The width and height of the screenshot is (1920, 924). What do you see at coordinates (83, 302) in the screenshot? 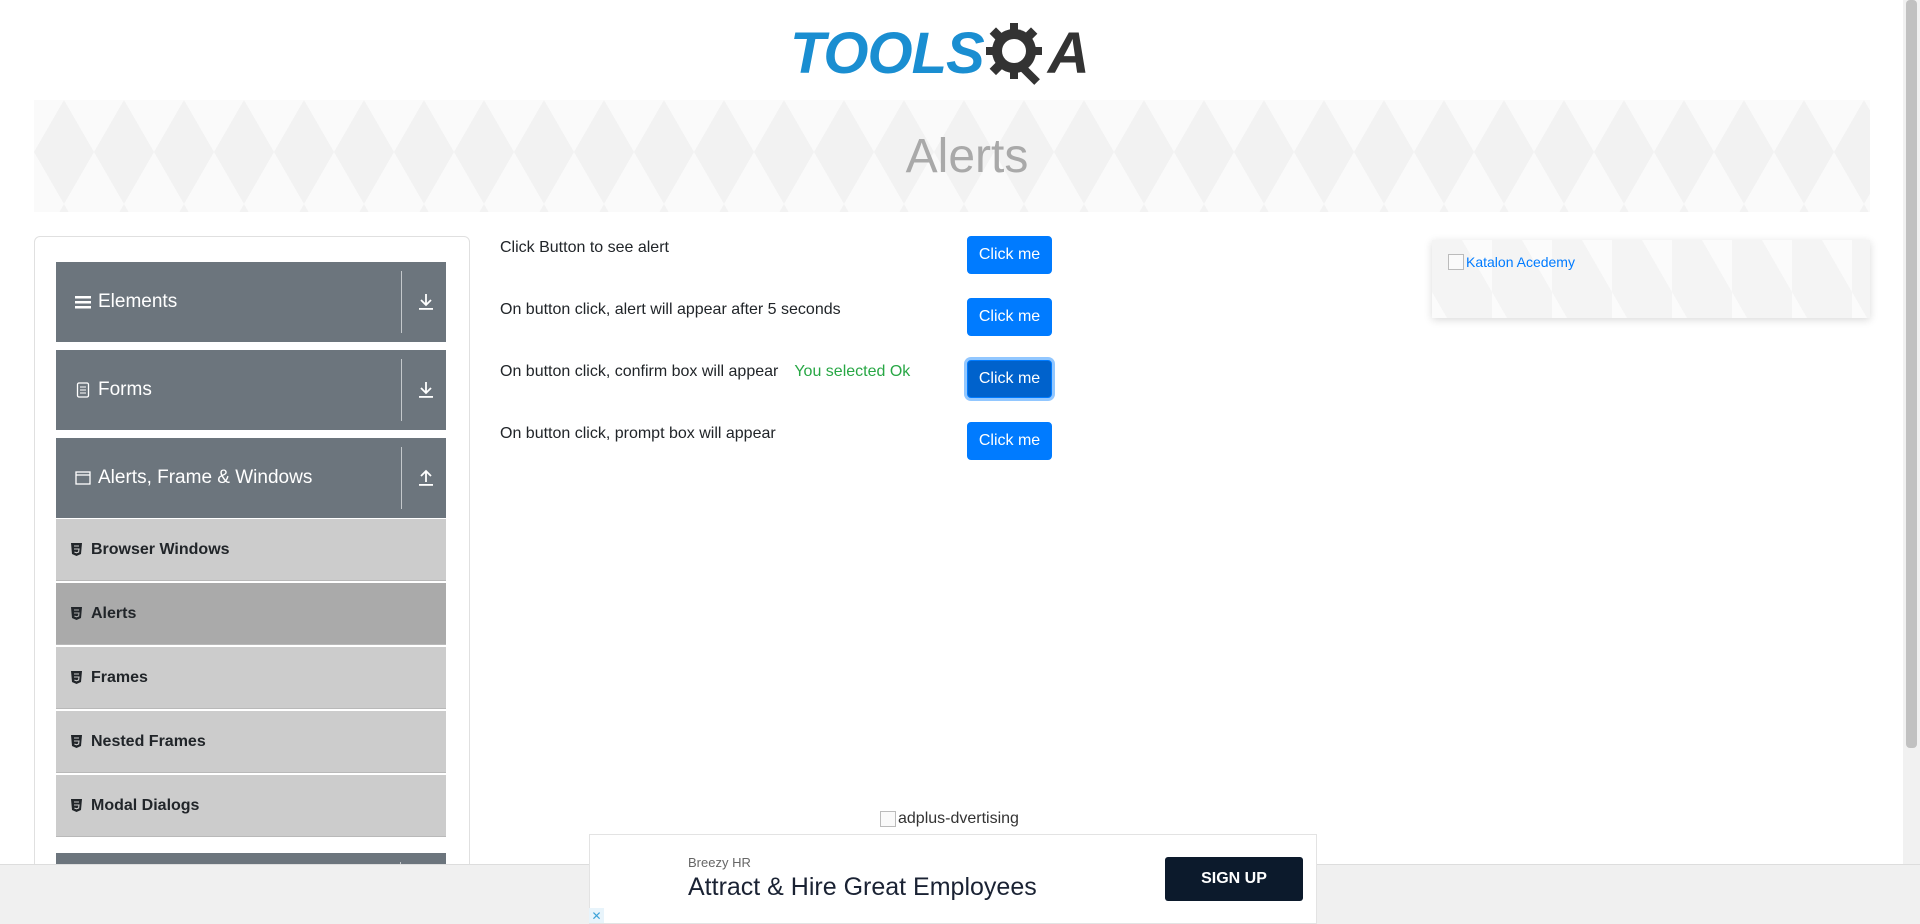
I see `hamburger-icon` at bounding box center [83, 302].